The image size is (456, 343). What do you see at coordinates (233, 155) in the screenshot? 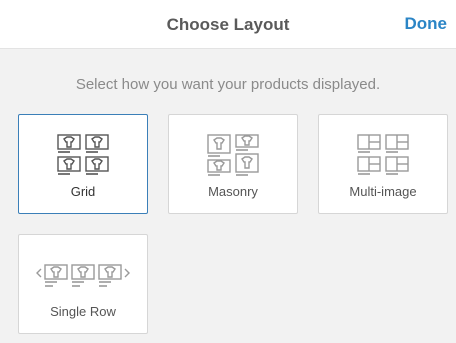
I see `masonry-layout-icon` at bounding box center [233, 155].